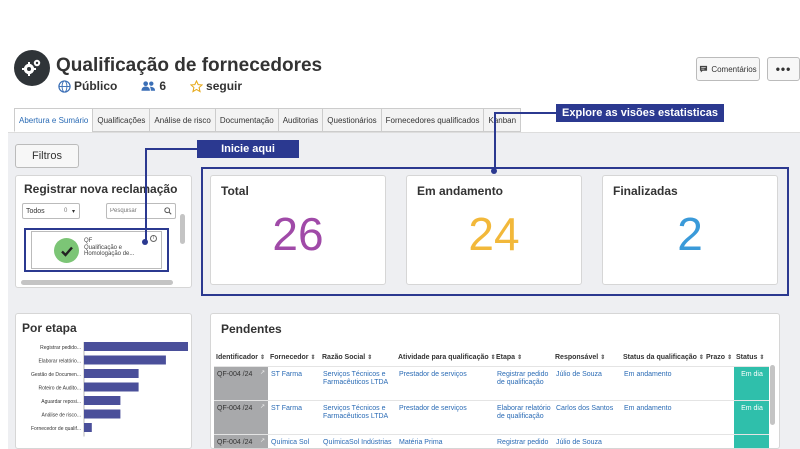 The height and width of the screenshot is (449, 800). I want to click on cell-stage: Elaborar relatório de qualificação, so click(523, 416).